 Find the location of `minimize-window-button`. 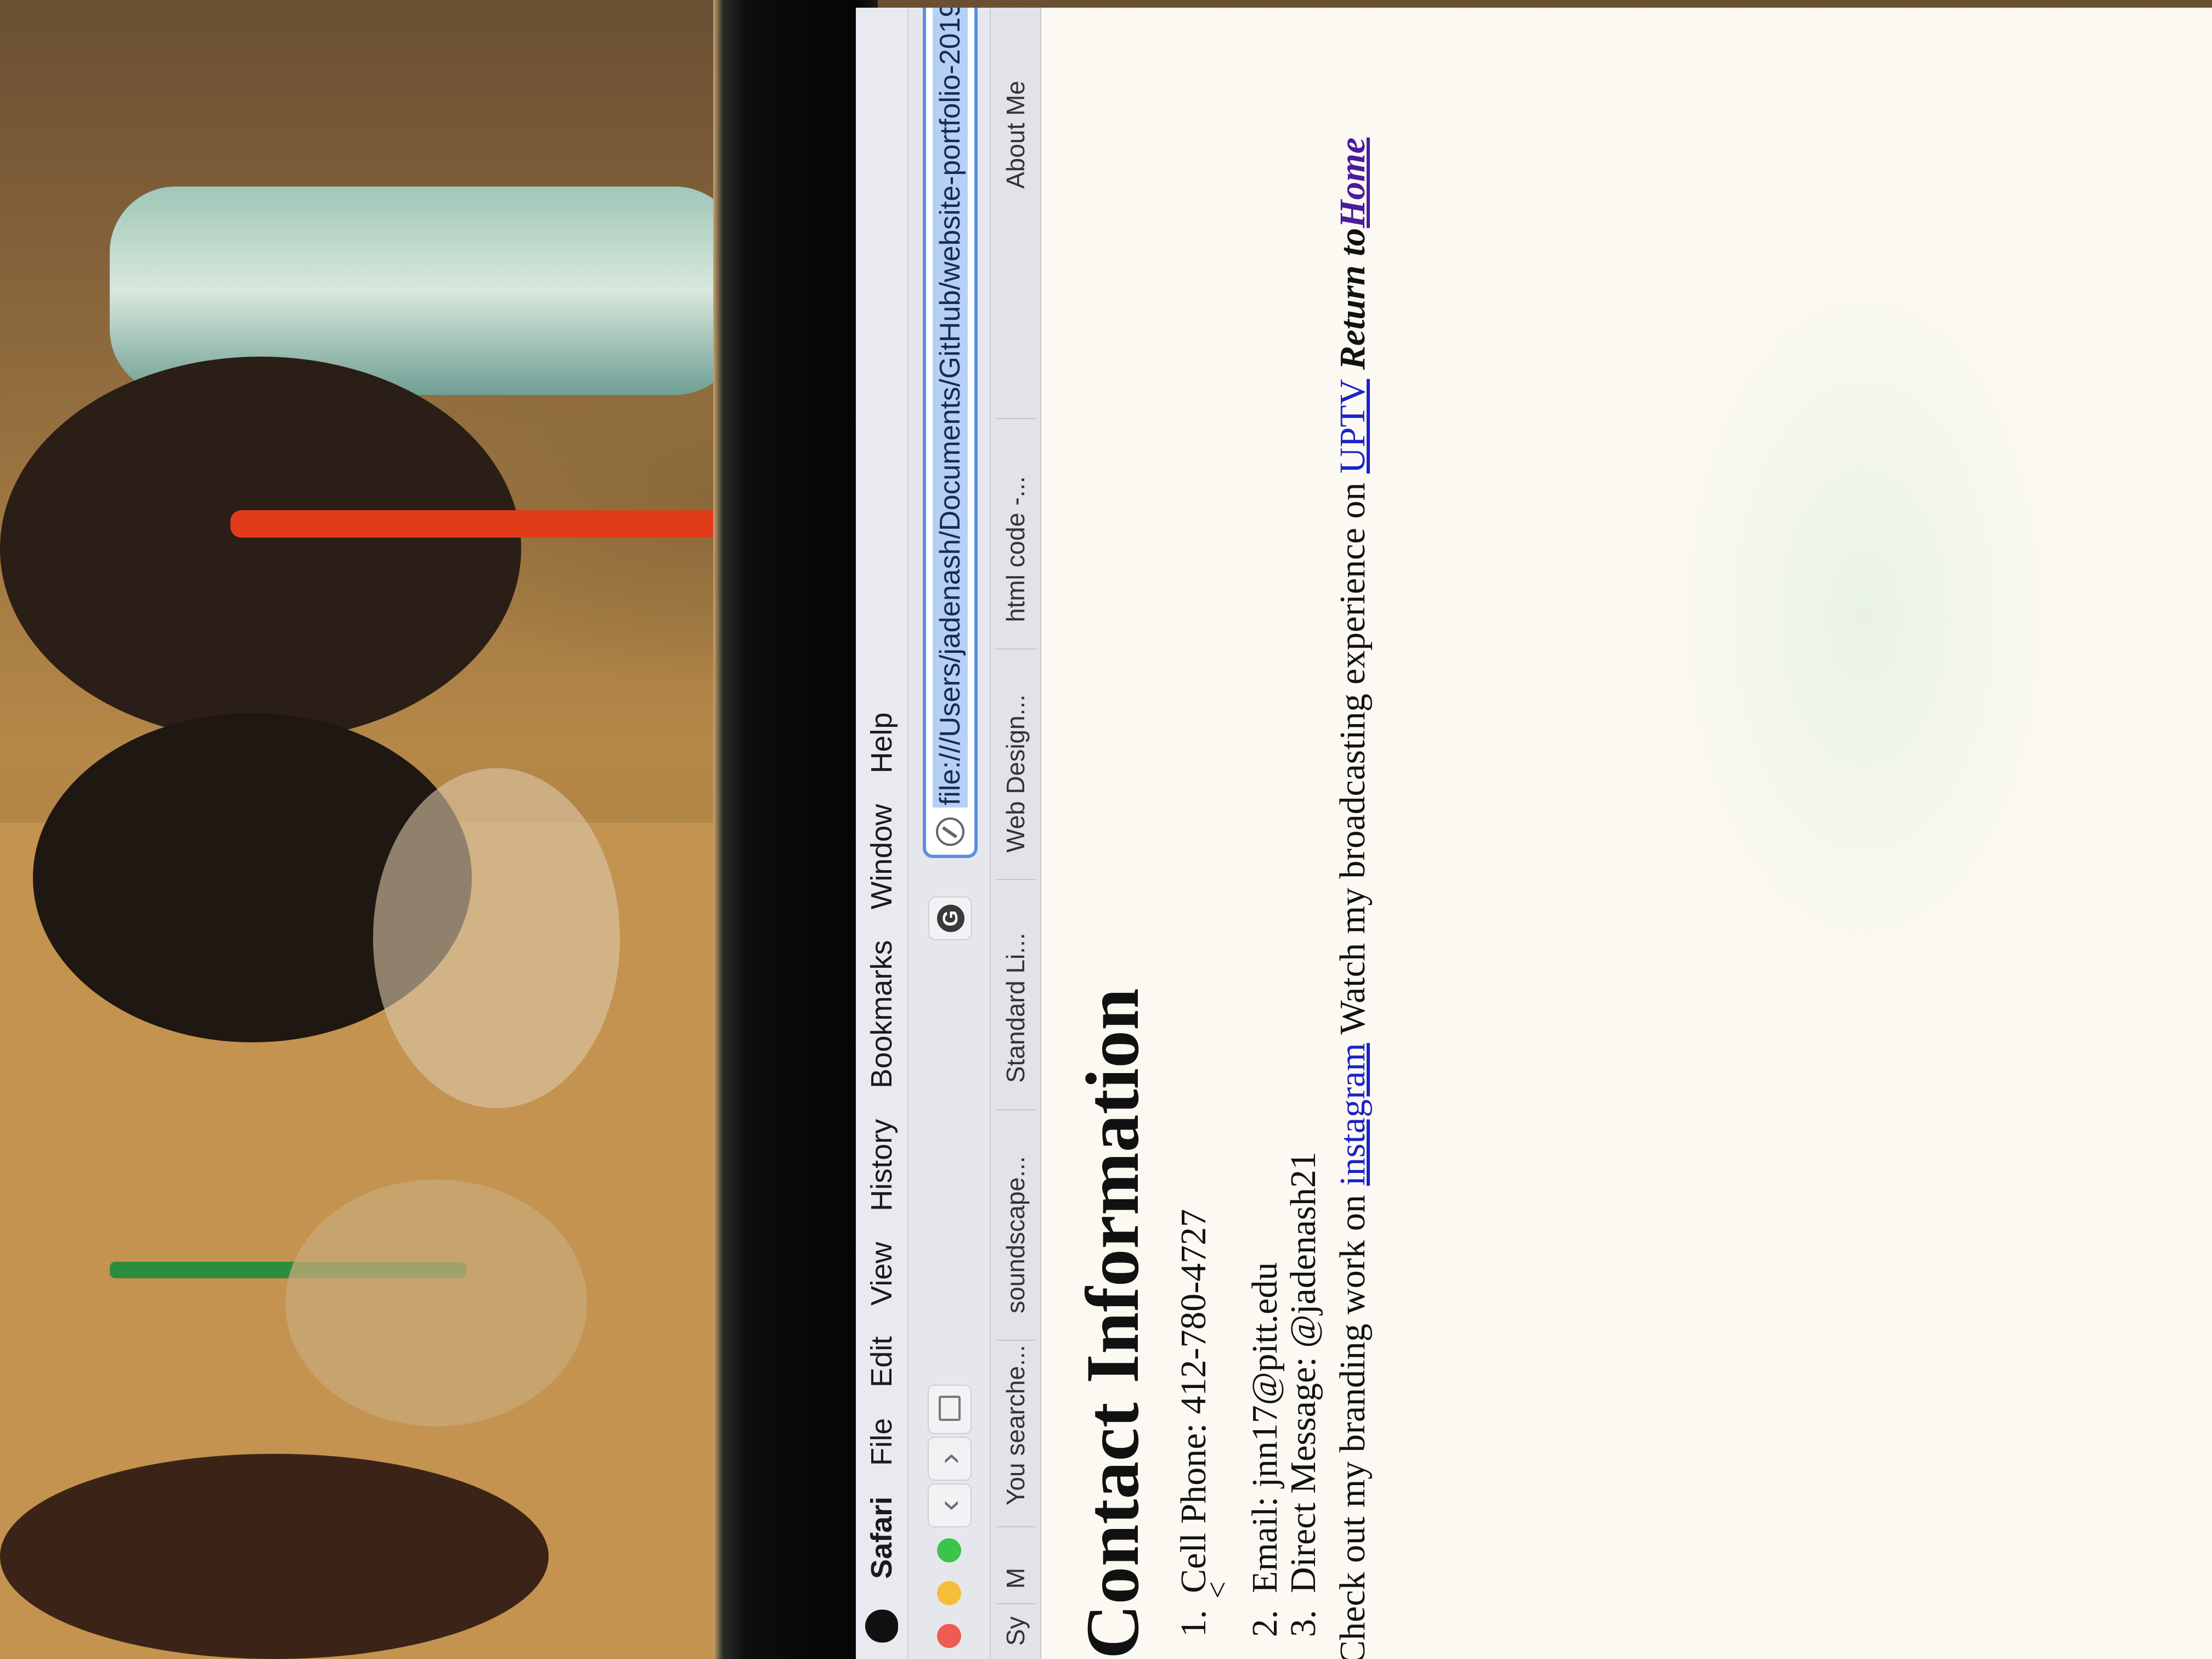

minimize-window-button is located at coordinates (949, 1593).